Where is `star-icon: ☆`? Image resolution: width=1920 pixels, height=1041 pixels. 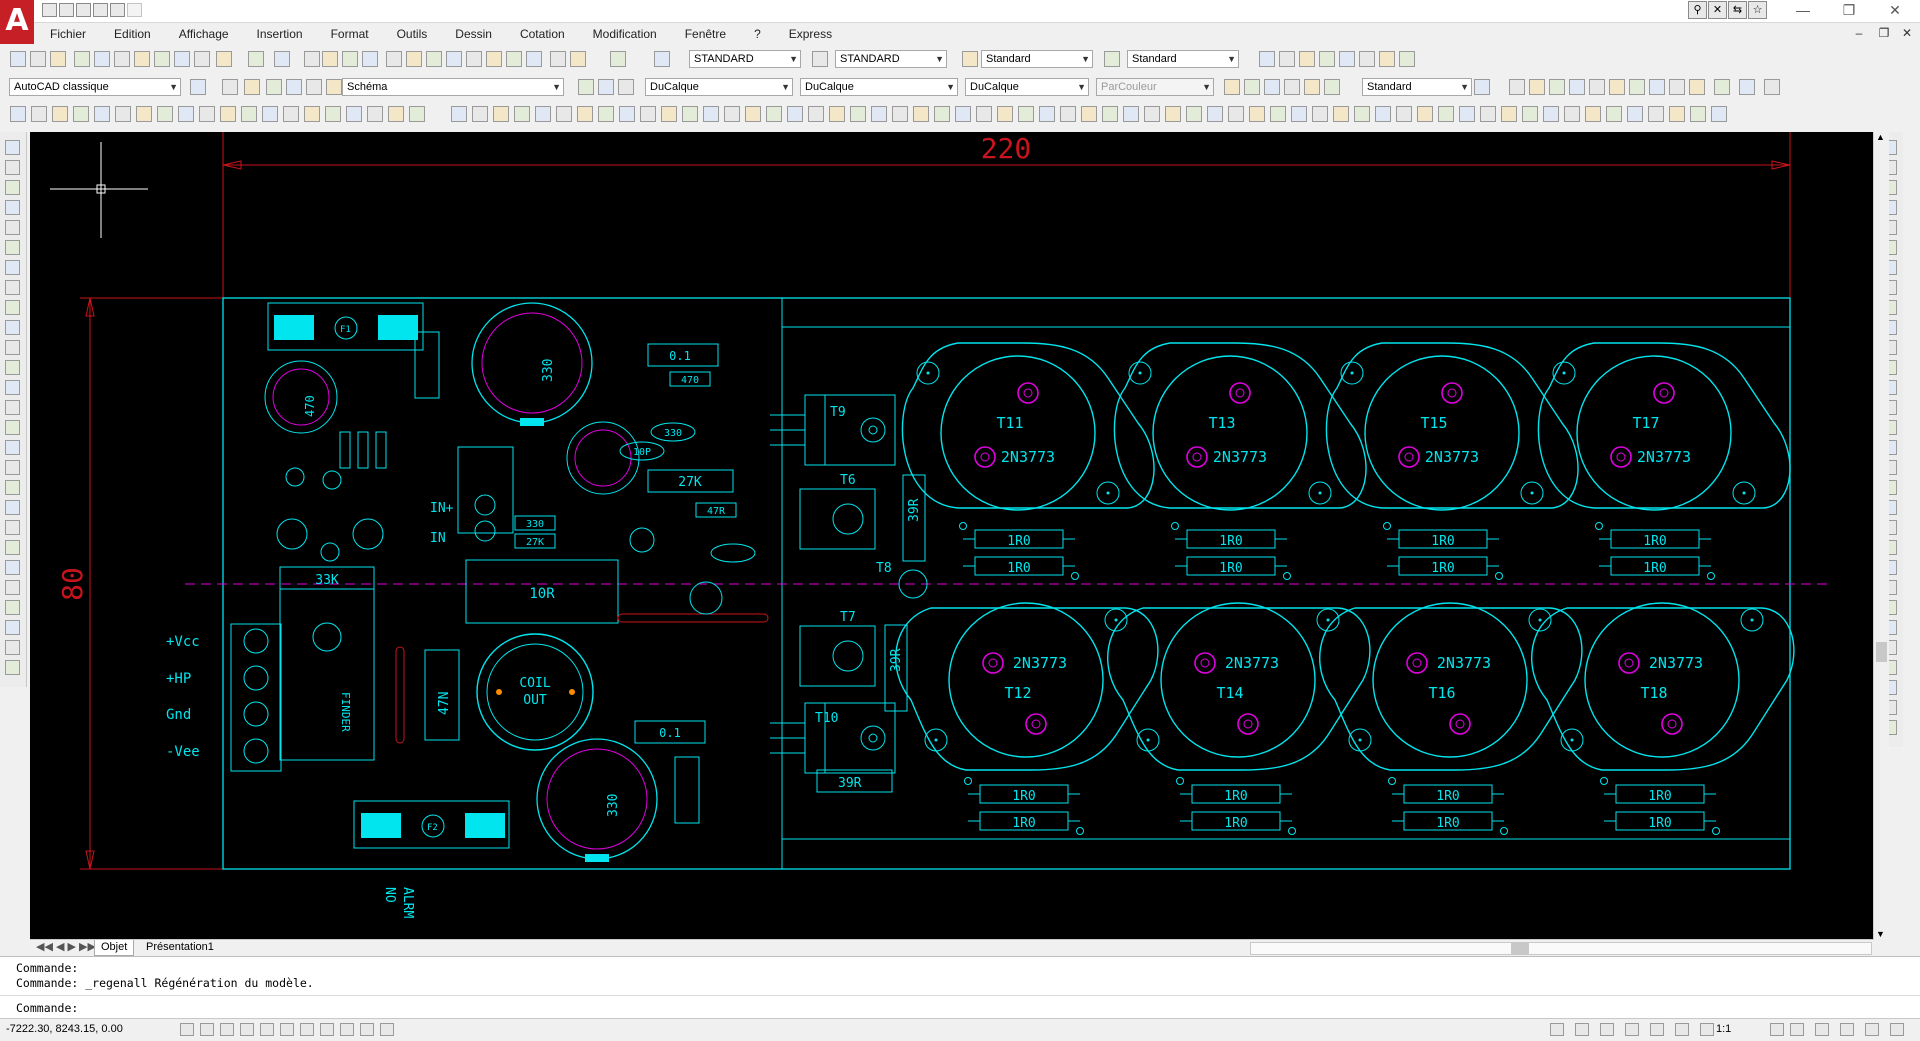 star-icon: ☆ is located at coordinates (1757, 10).